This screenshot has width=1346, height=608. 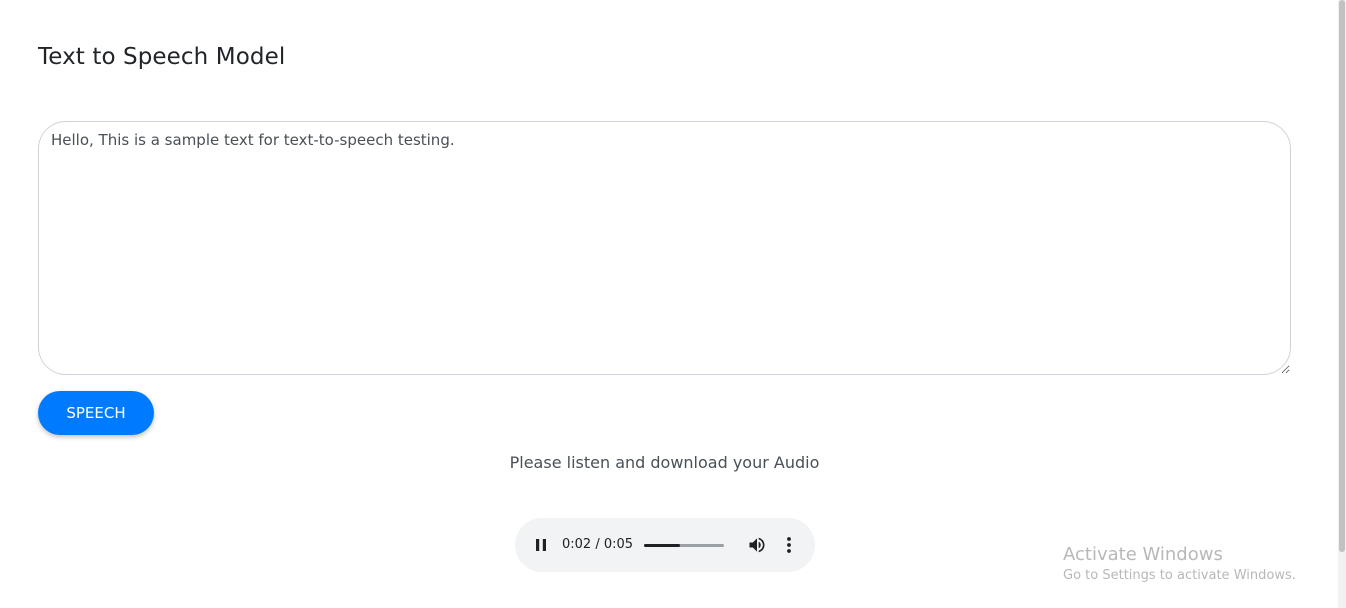 I want to click on scrollbar-thumb, so click(x=1342, y=276).